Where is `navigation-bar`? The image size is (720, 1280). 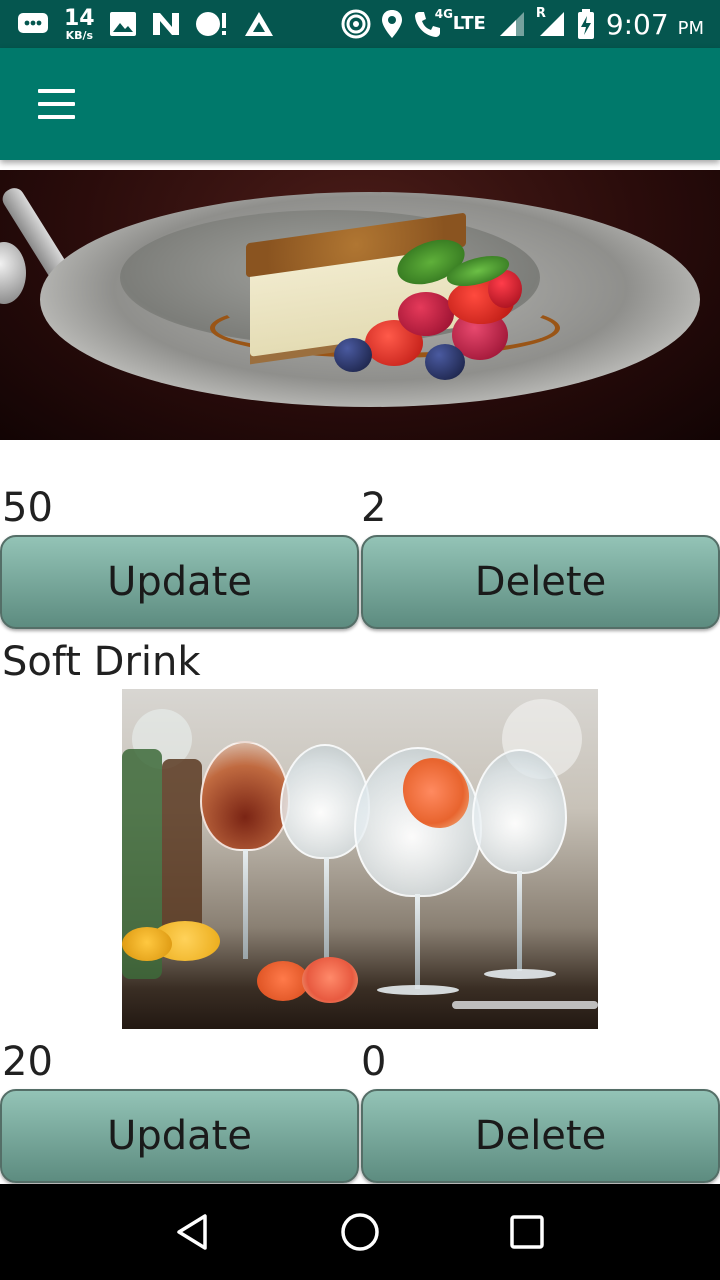
navigation-bar is located at coordinates (360, 1232).